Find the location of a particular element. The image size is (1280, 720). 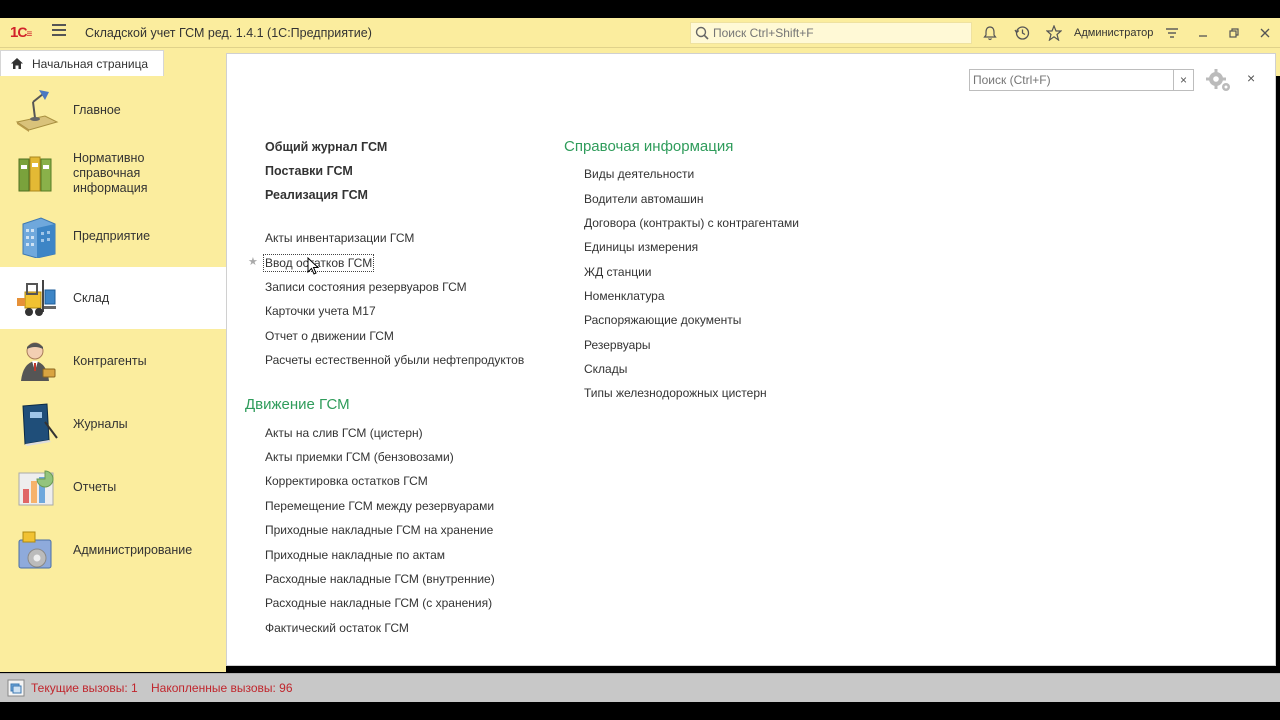

global-search-box is located at coordinates (831, 33).